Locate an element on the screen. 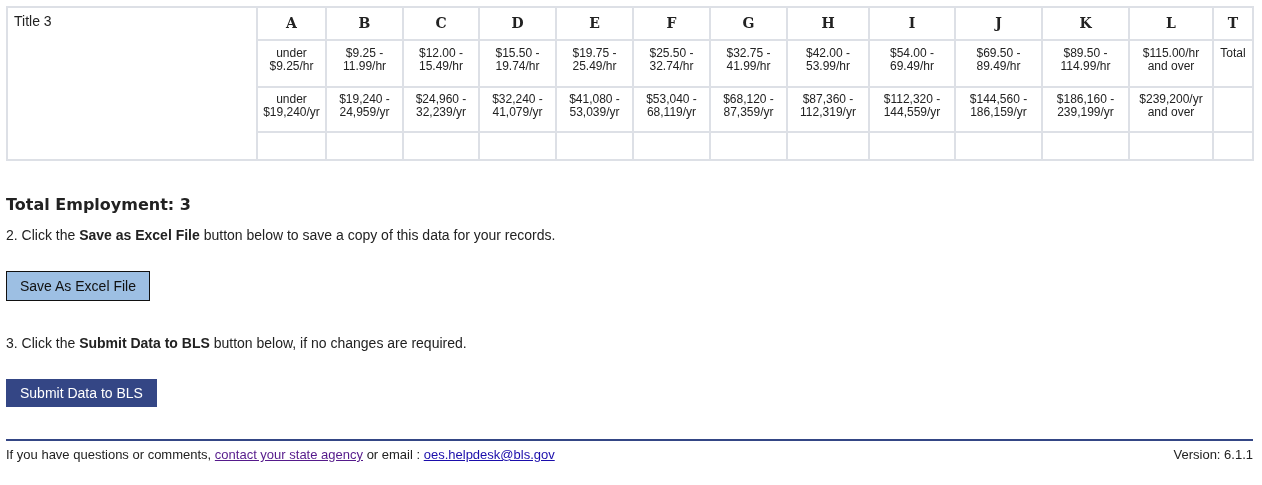  column-header: G is located at coordinates (748, 23).